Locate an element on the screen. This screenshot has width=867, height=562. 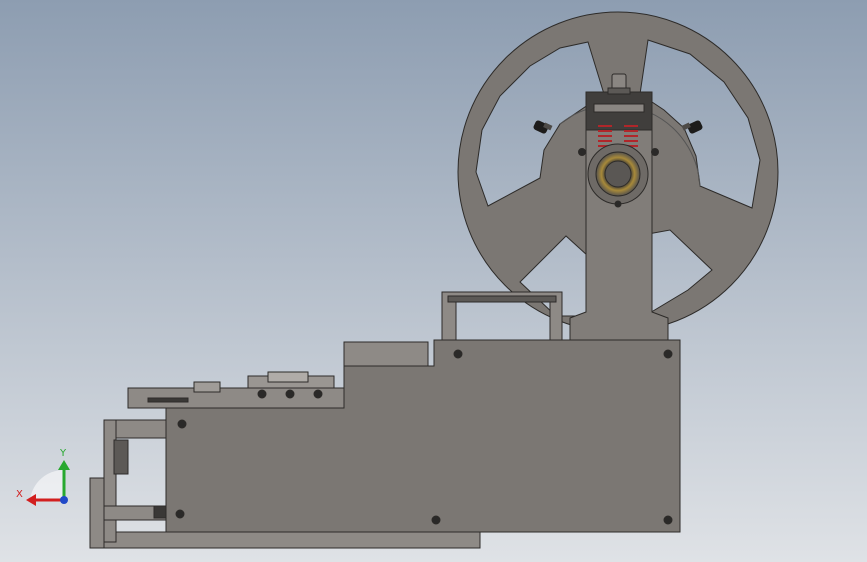
screw-bl is located at coordinates (180, 514).